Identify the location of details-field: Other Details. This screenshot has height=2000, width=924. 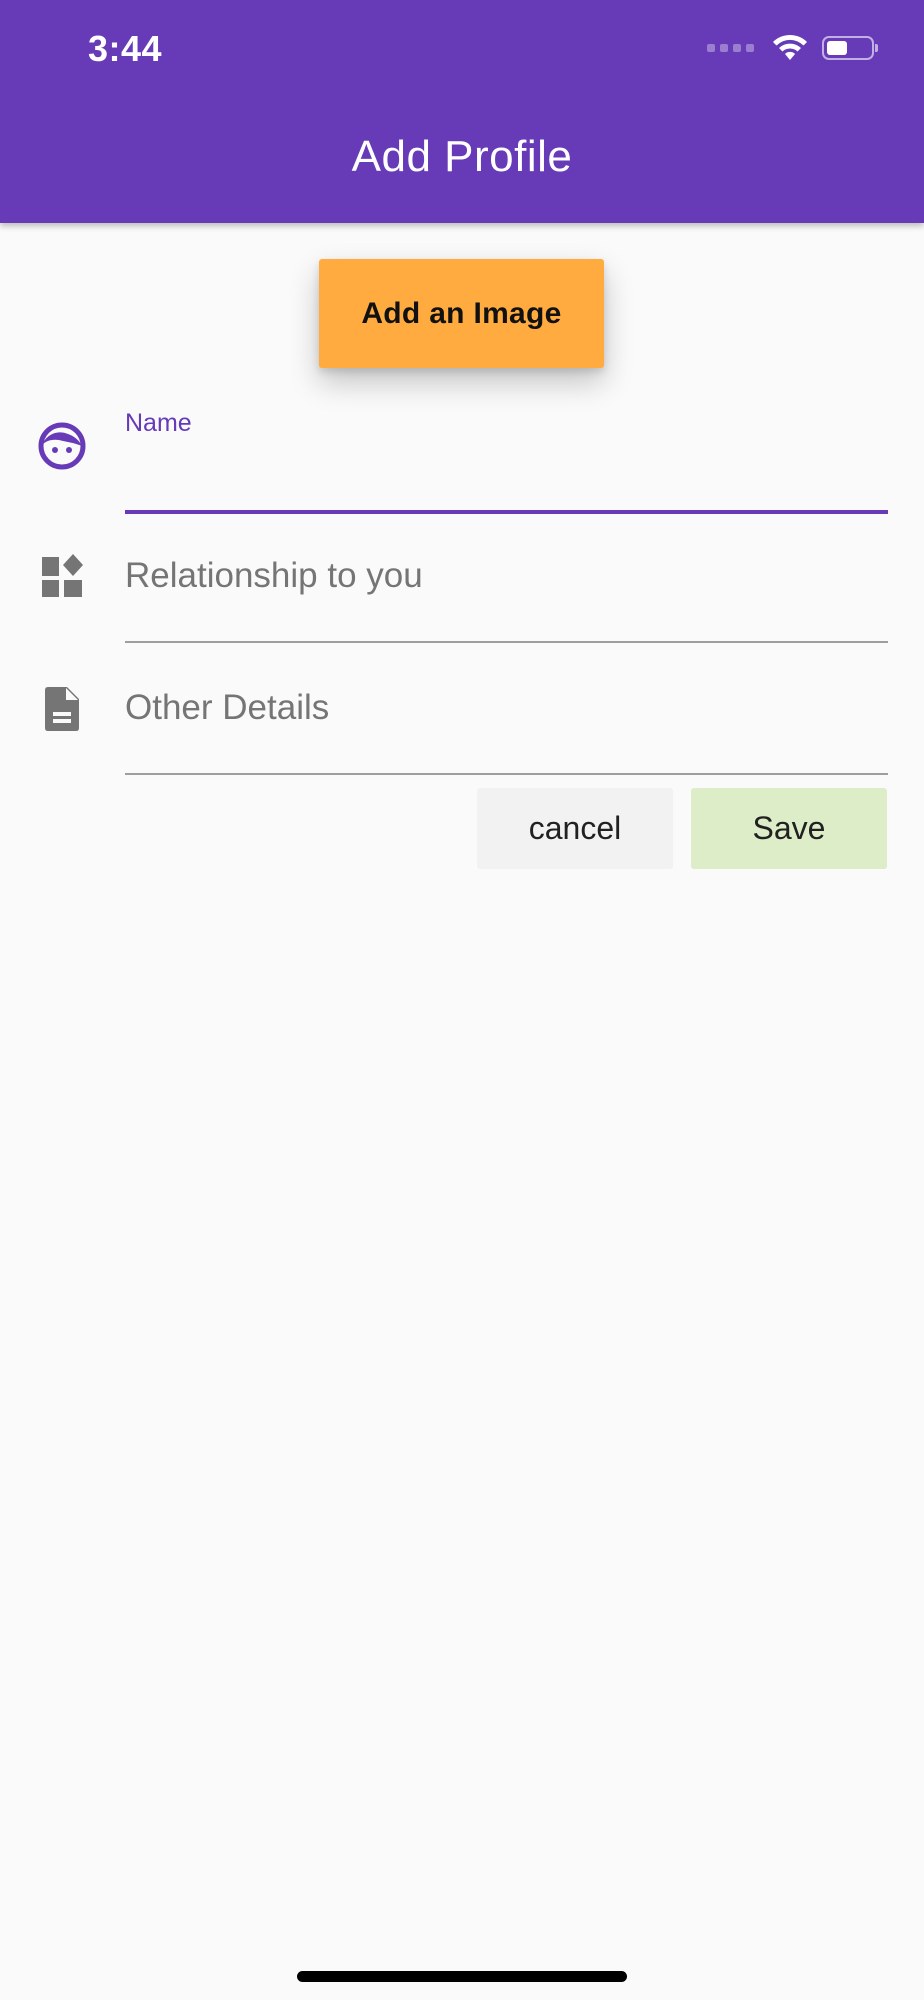
(506, 724).